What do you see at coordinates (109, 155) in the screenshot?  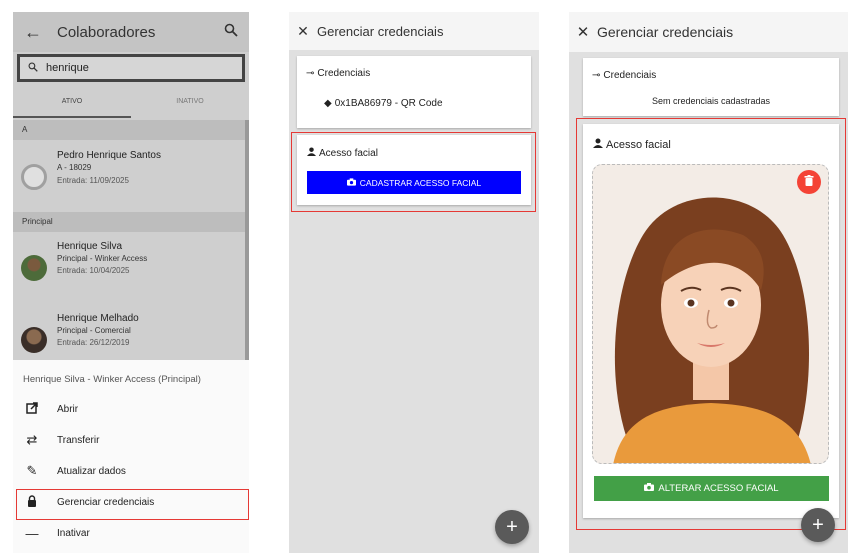 I see `person-name: Pedro Henrique Santos` at bounding box center [109, 155].